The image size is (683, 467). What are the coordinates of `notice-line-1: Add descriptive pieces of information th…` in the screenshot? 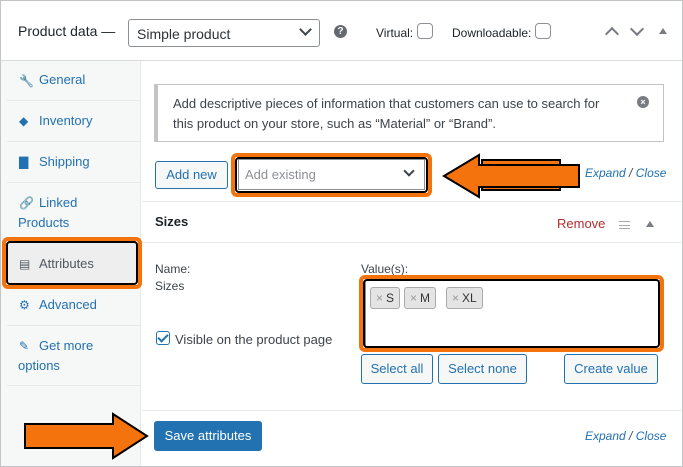 It's located at (386, 103).